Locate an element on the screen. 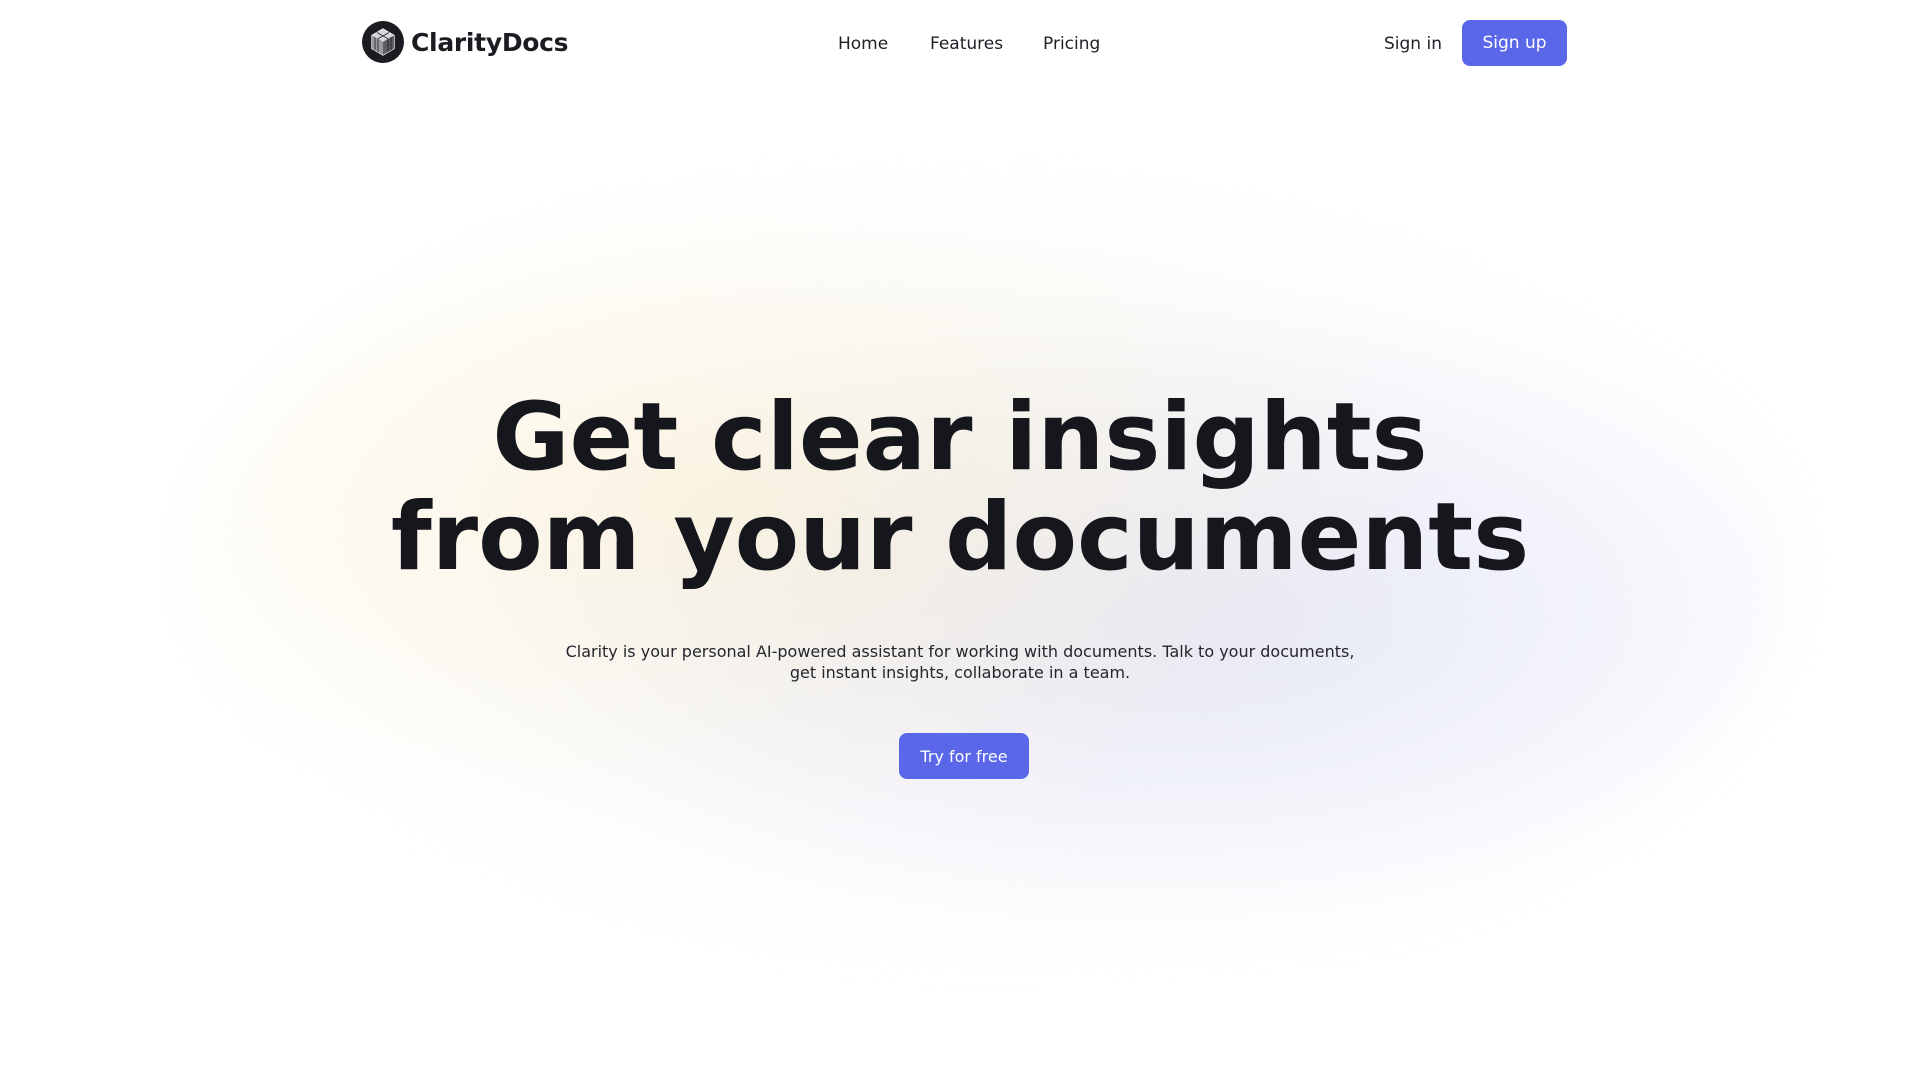 The height and width of the screenshot is (1080, 1920). hero-title-line-2: from your documents is located at coordinates (960, 537).